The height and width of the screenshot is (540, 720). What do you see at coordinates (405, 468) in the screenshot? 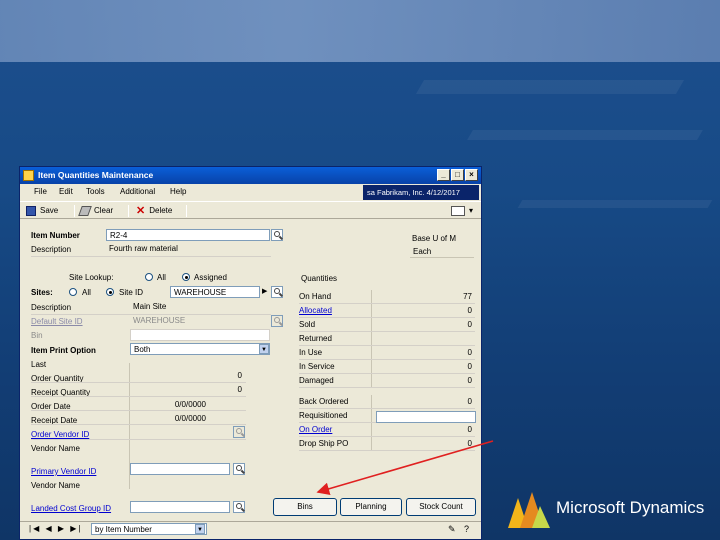
I see `annotation-arrow` at bounding box center [405, 468].